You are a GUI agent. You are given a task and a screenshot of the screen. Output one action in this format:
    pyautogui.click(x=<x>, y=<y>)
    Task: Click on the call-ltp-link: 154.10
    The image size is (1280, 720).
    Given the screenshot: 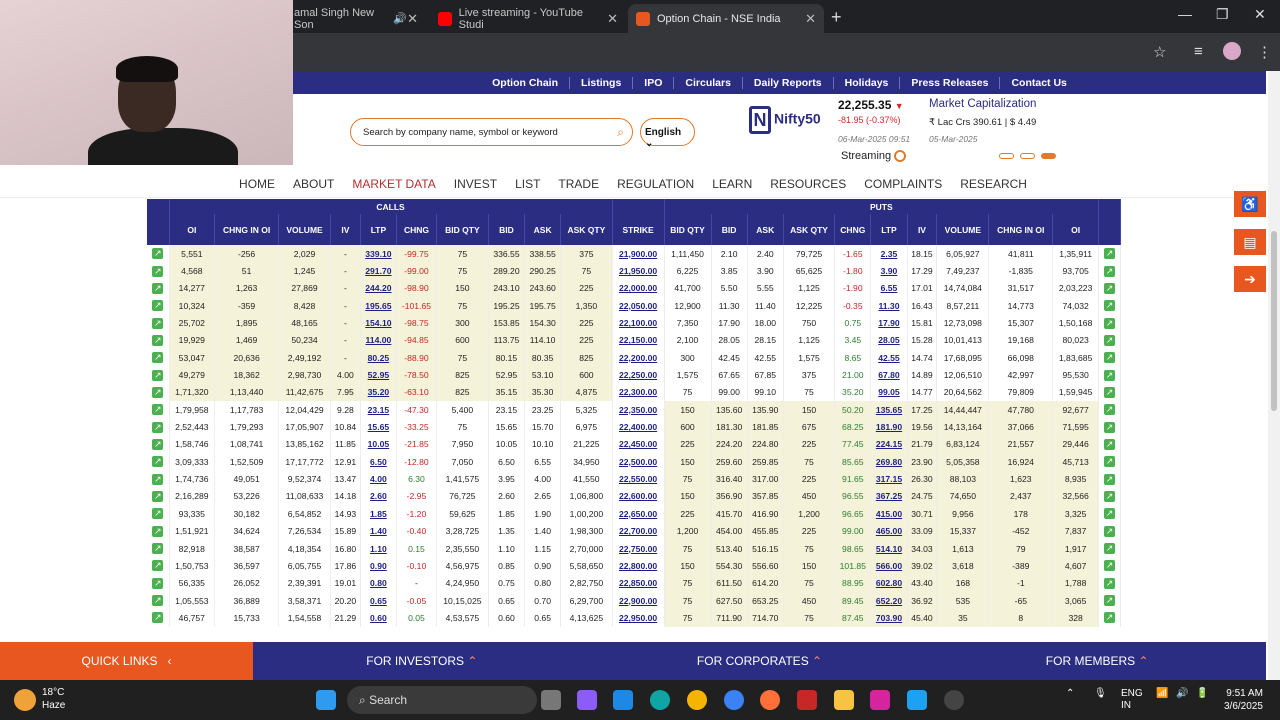 What is the action you would take?
    pyautogui.click(x=378, y=323)
    